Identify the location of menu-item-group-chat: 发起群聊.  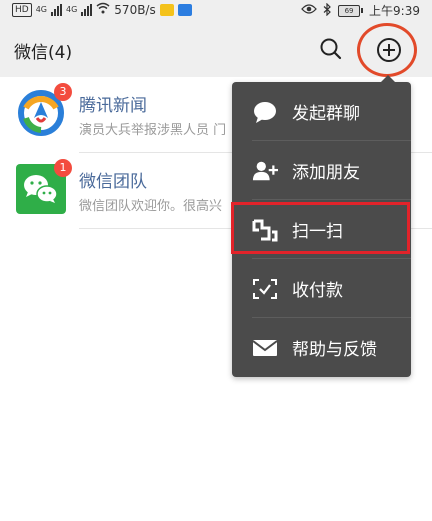
(321, 111).